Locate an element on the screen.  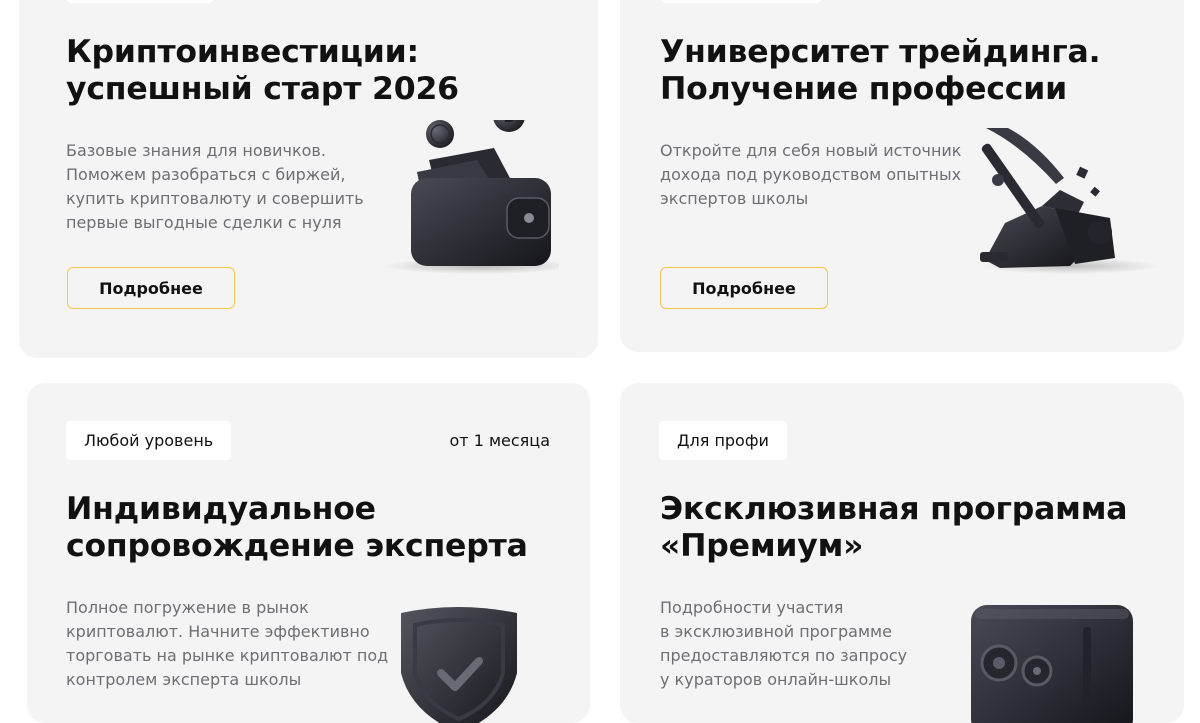
description-line: Подробности участия is located at coordinates (752, 607).